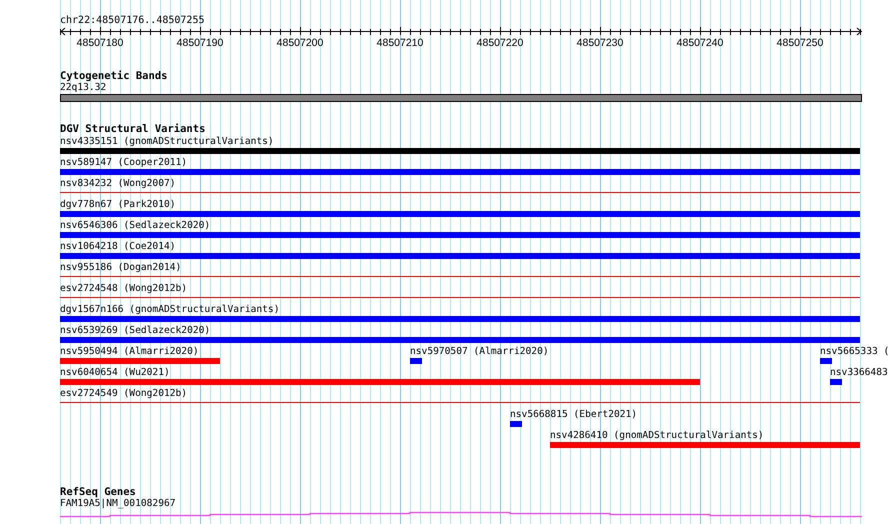  What do you see at coordinates (124, 163) in the screenshot?
I see `variant-label: nsv589147 (Cooper2011)` at bounding box center [124, 163].